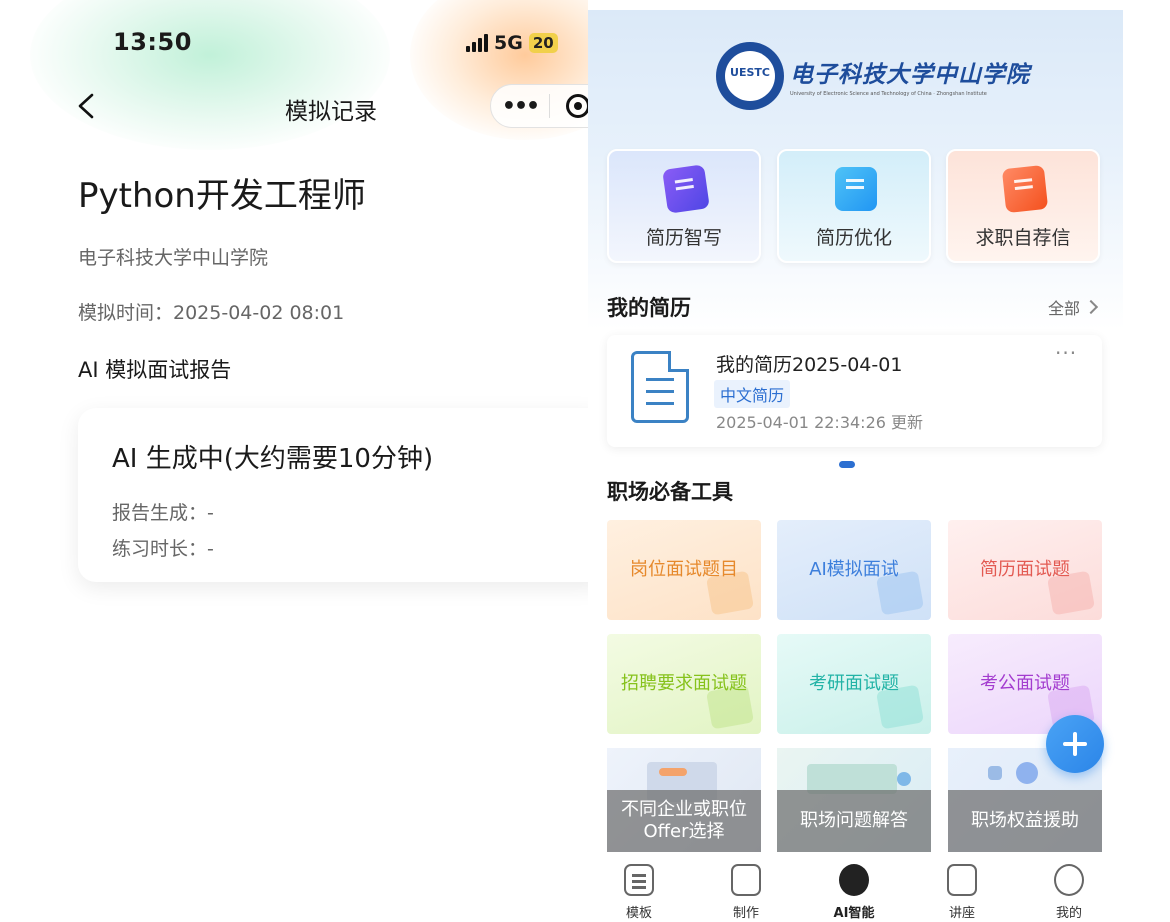  I want to click on tool-label: 考研面试题, so click(854, 683).